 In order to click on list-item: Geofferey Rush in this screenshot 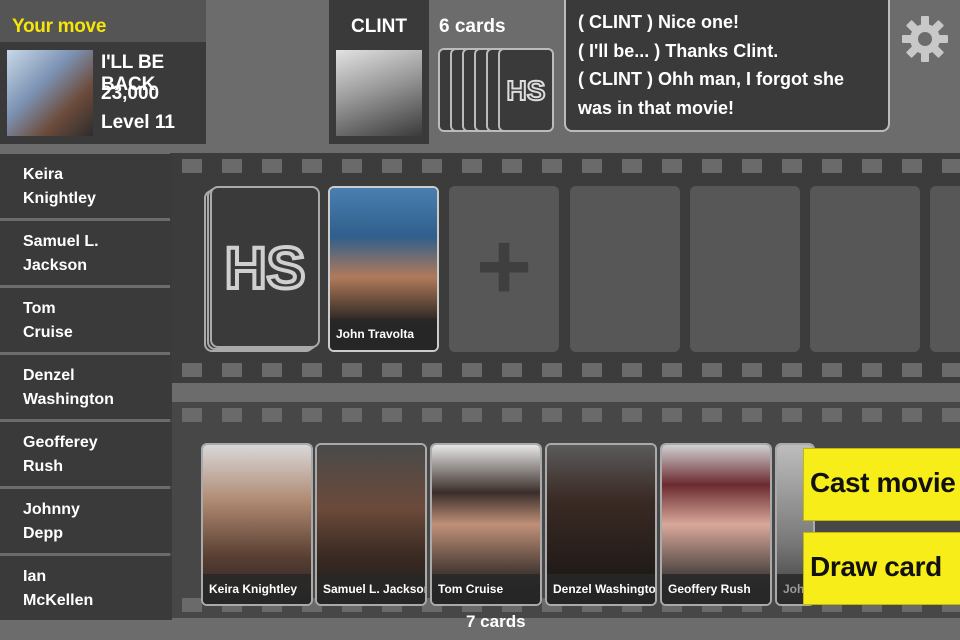, I will do `click(86, 454)`.